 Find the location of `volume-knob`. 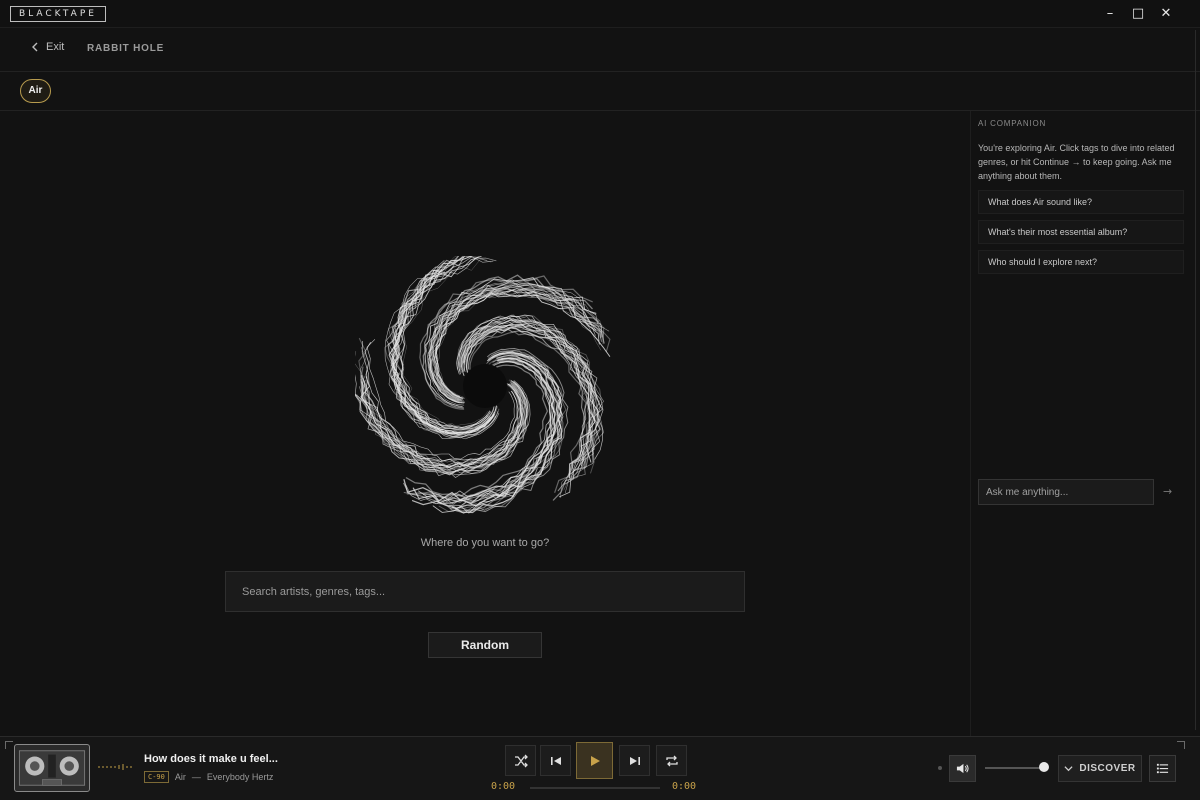

volume-knob is located at coordinates (1044, 767).